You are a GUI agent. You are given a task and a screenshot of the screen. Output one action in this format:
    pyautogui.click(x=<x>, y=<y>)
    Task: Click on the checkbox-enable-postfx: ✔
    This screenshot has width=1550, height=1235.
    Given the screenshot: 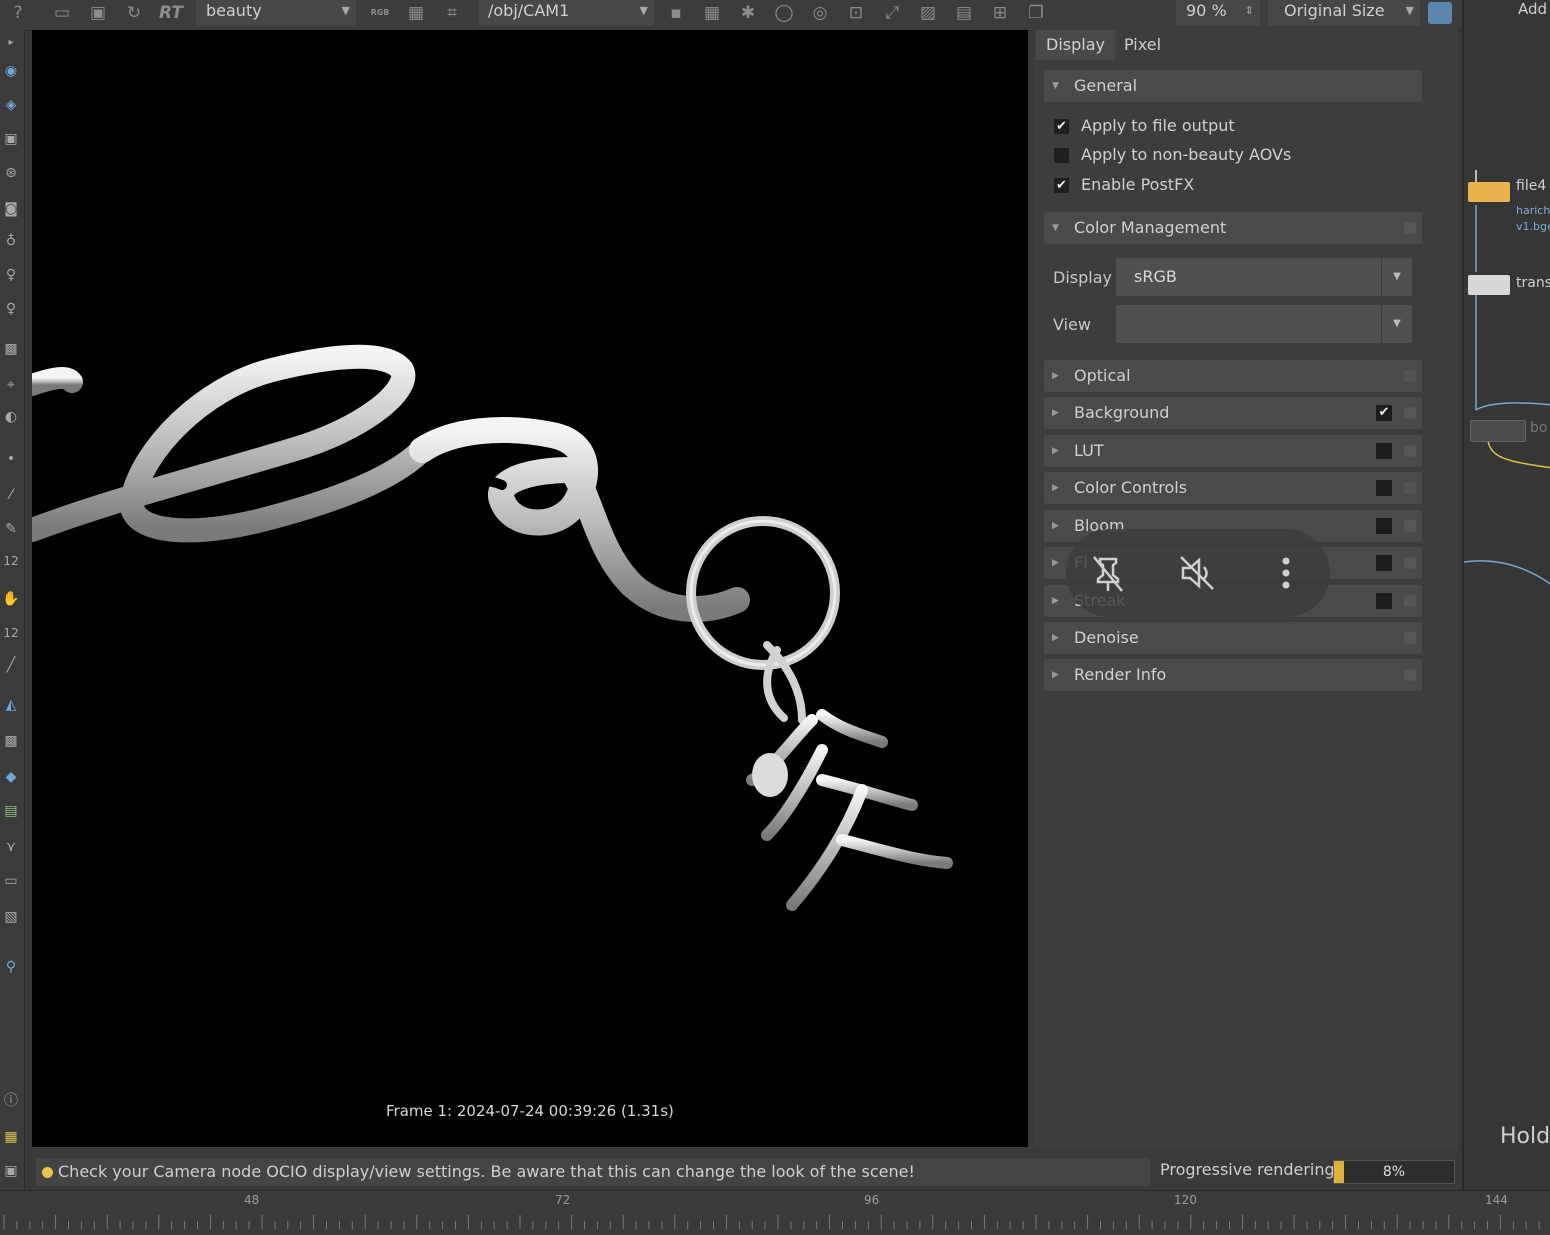 What is the action you would take?
    pyautogui.click(x=1061, y=185)
    